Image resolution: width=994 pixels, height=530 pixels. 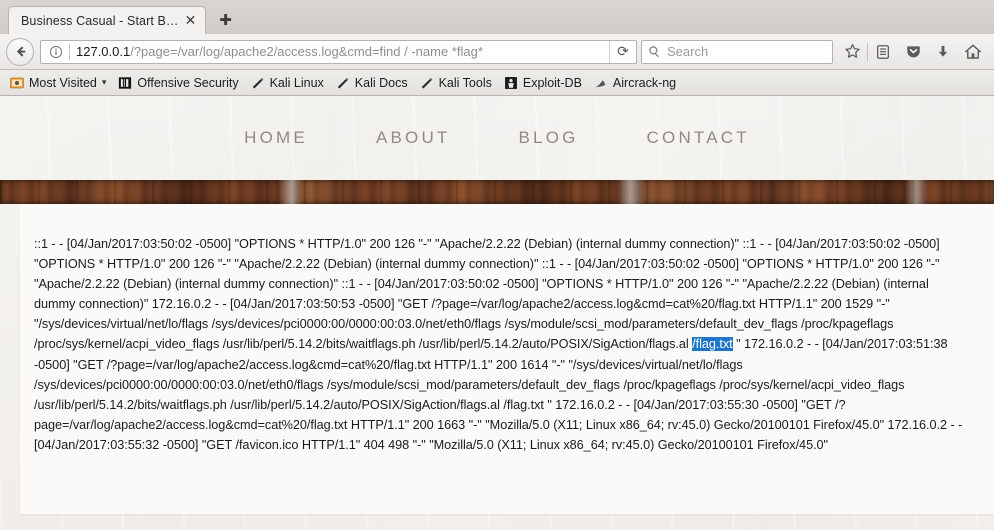 I want to click on bookmark-kali-docs: Kali Docs, so click(x=372, y=83).